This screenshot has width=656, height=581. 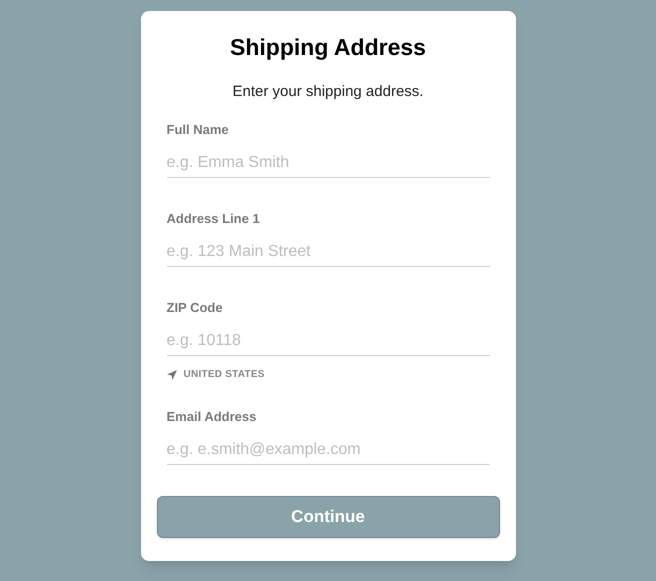 What do you see at coordinates (328, 450) in the screenshot?
I see `input-field: e.g. e.smith@example.com` at bounding box center [328, 450].